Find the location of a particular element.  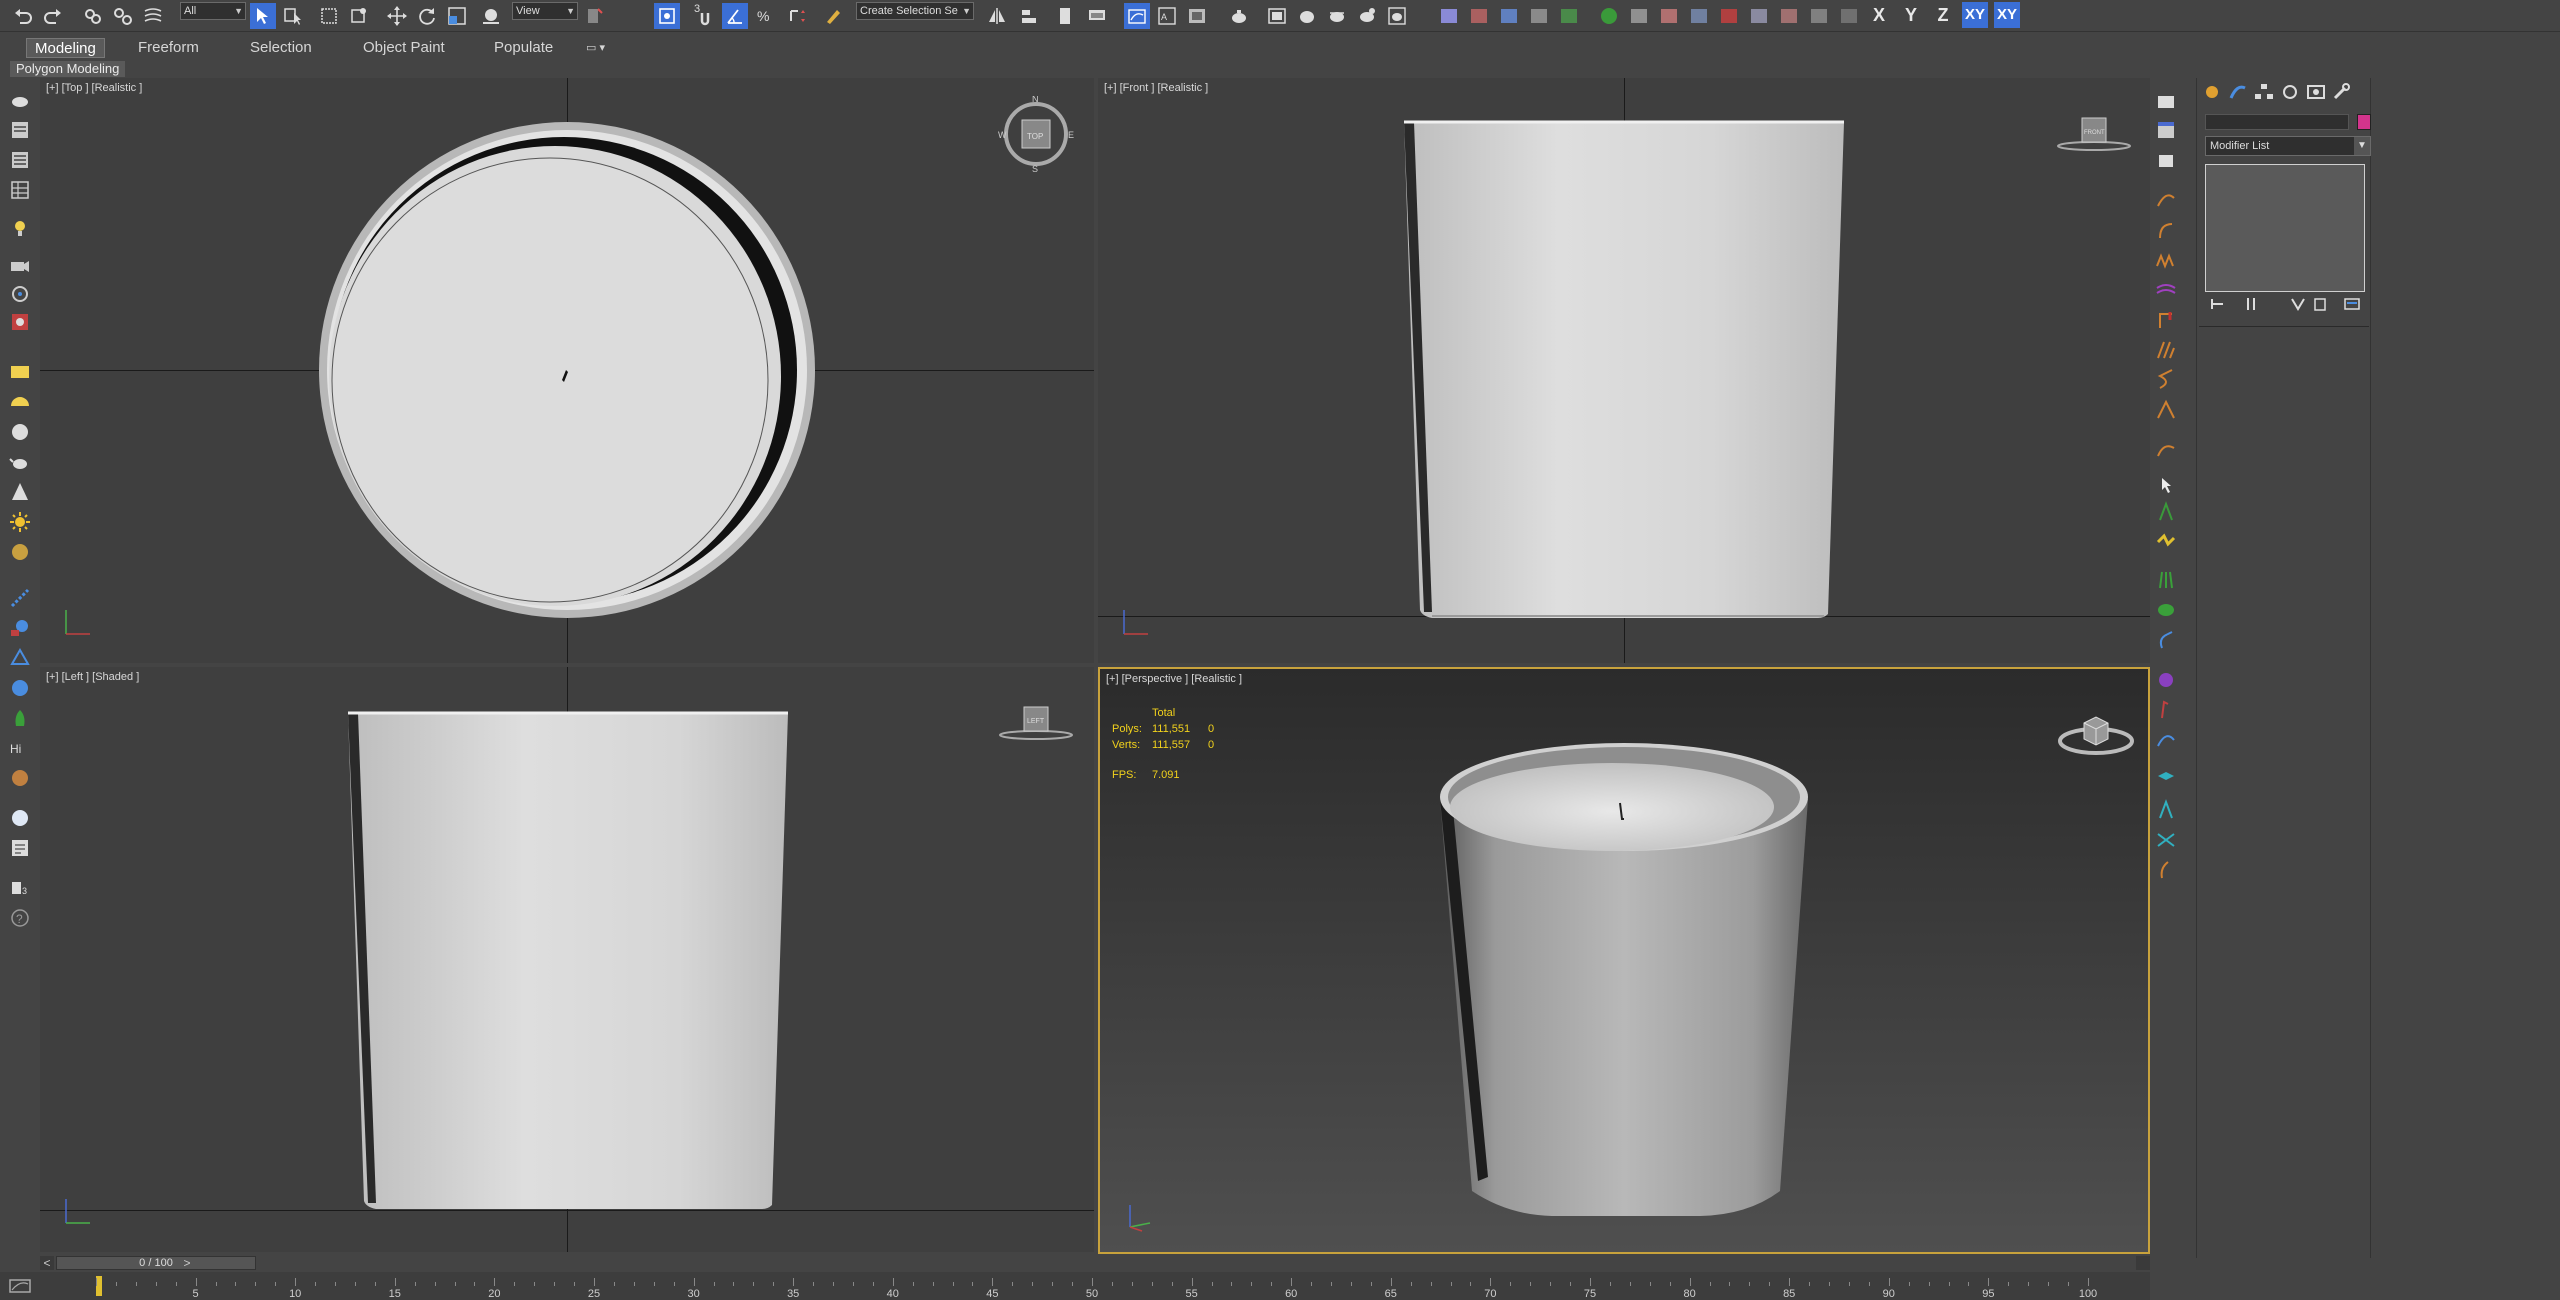

tab-populate: Populate is located at coordinates (523, 48).